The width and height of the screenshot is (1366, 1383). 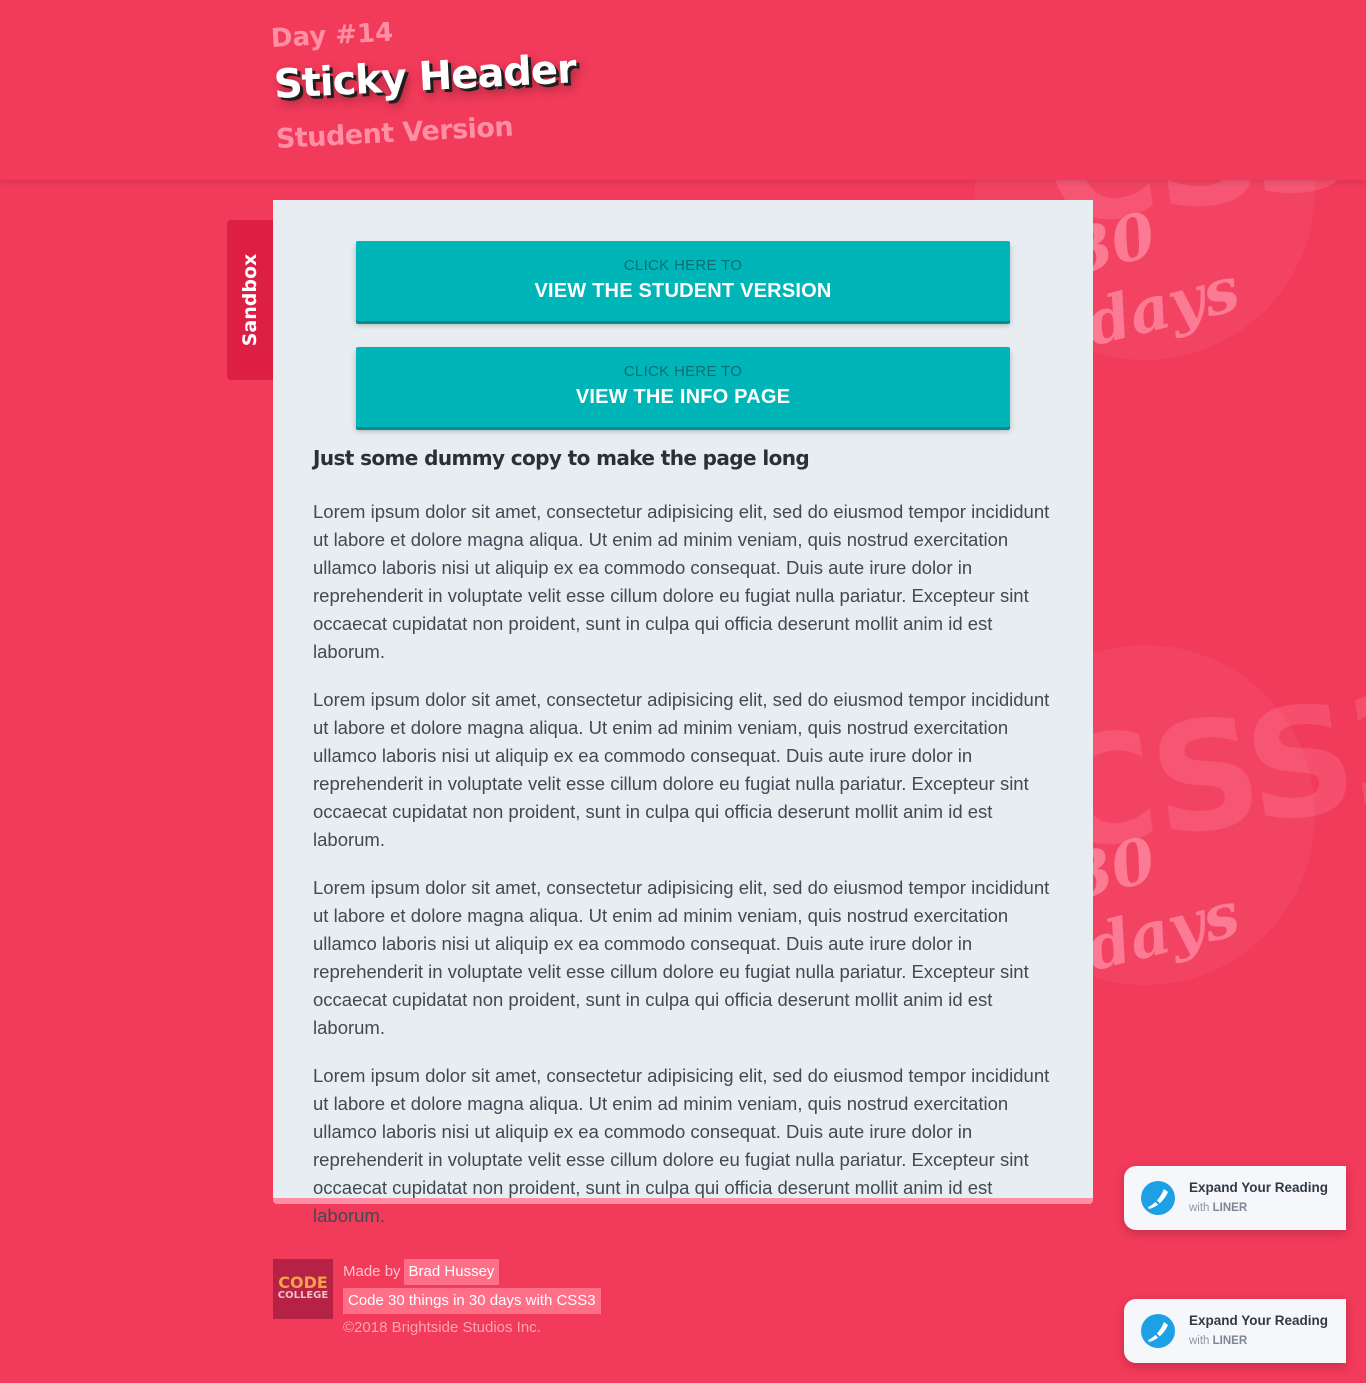 I want to click on made-by-line: Made by Brad Hussey, so click(x=421, y=1272).